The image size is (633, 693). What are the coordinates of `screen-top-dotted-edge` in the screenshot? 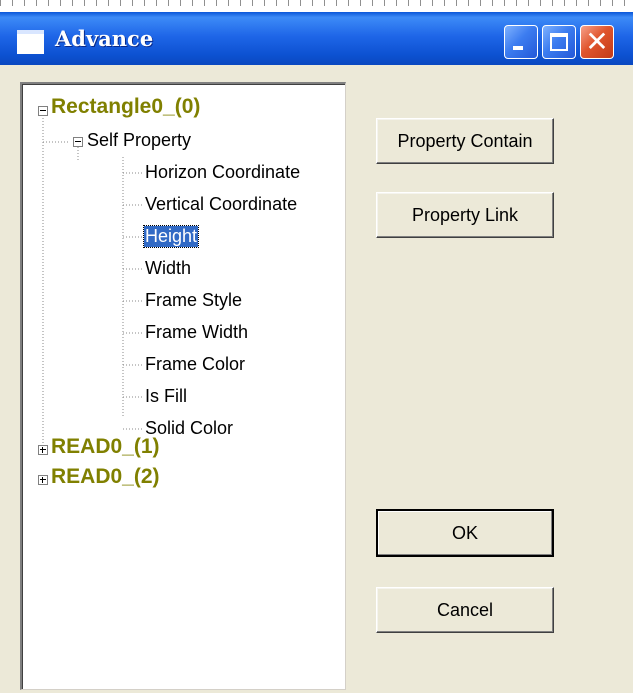 It's located at (316, 3).